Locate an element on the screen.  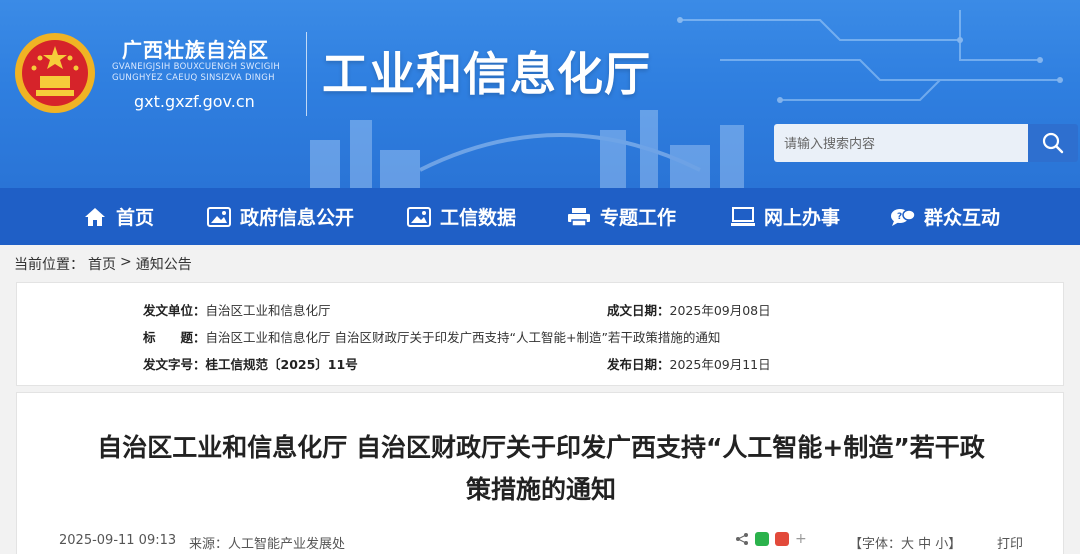
meta-issuer-value: 自治区工业和信息化厅 is located at coordinates (268, 310).